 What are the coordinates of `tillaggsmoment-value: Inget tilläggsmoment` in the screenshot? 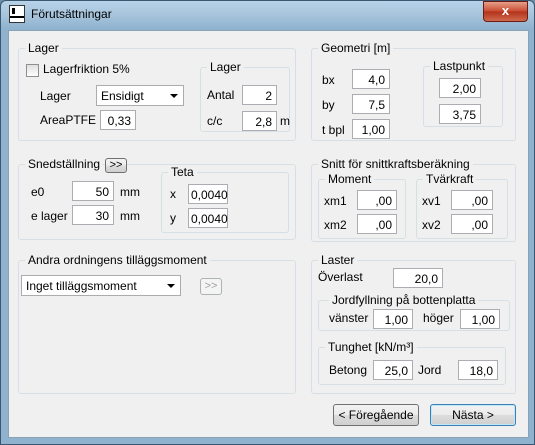 It's located at (81, 286).